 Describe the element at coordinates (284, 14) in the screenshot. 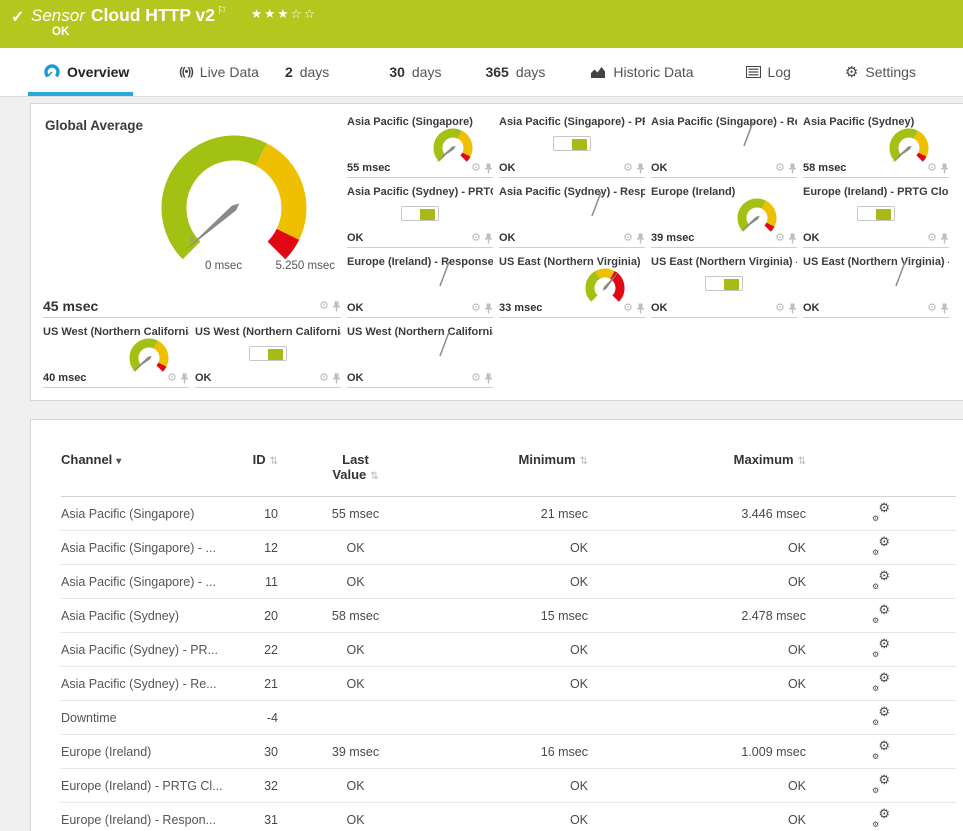

I see `priority-stars: ★★★☆☆` at that location.